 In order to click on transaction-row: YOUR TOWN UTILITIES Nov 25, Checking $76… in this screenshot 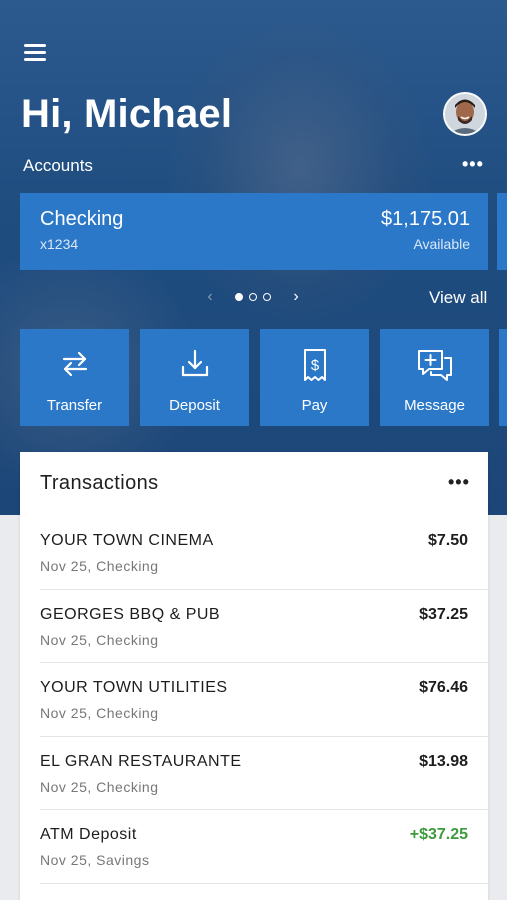, I will do `click(264, 700)`.